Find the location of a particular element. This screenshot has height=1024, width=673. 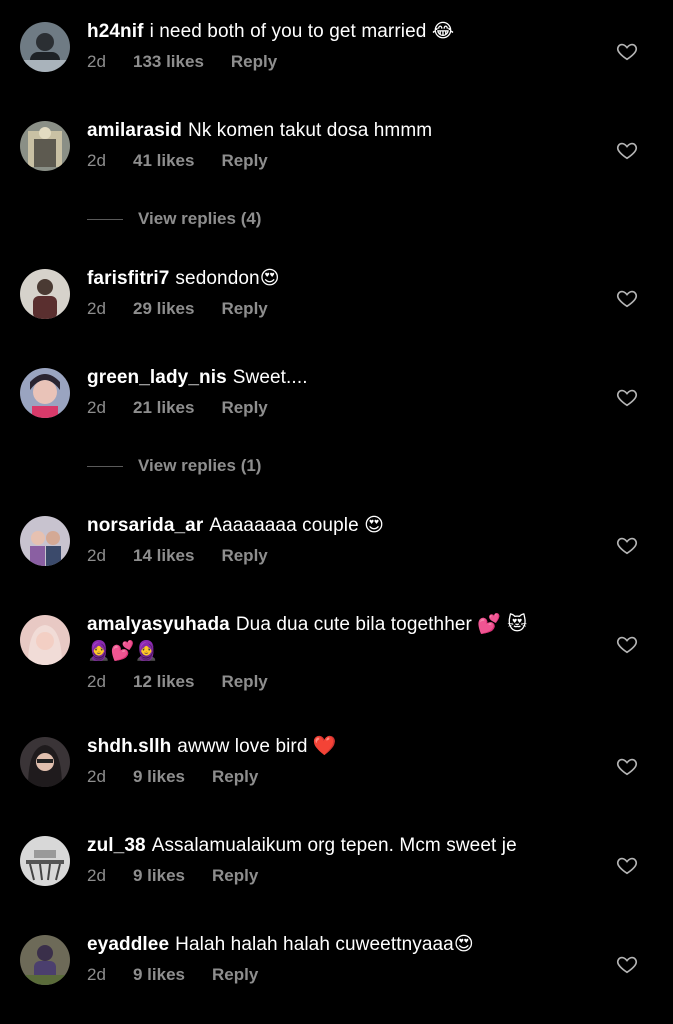

comment-content: sedondon is located at coordinates (217, 278).